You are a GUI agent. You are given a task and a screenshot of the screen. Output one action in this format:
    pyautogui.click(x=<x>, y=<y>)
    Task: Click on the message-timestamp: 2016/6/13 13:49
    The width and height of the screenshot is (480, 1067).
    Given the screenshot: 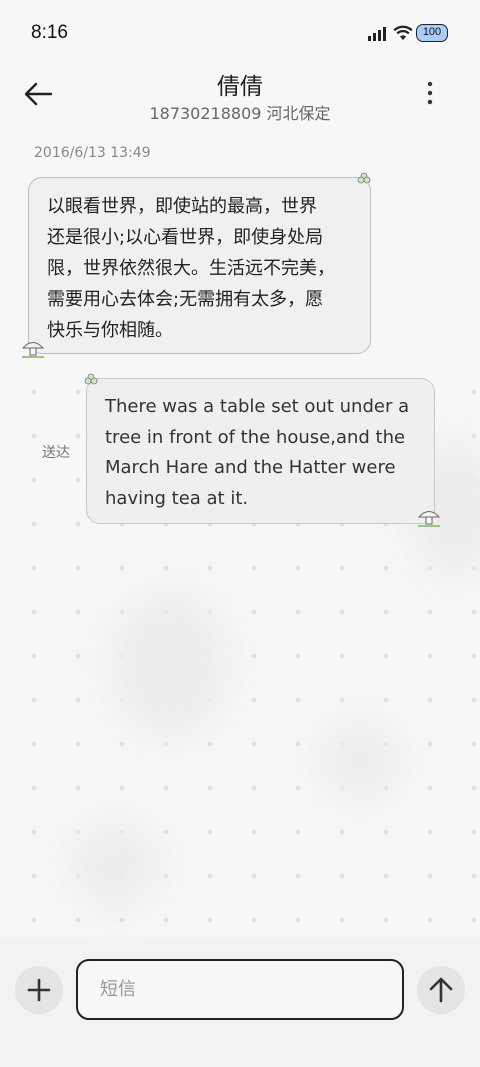 What is the action you would take?
    pyautogui.click(x=92, y=153)
    